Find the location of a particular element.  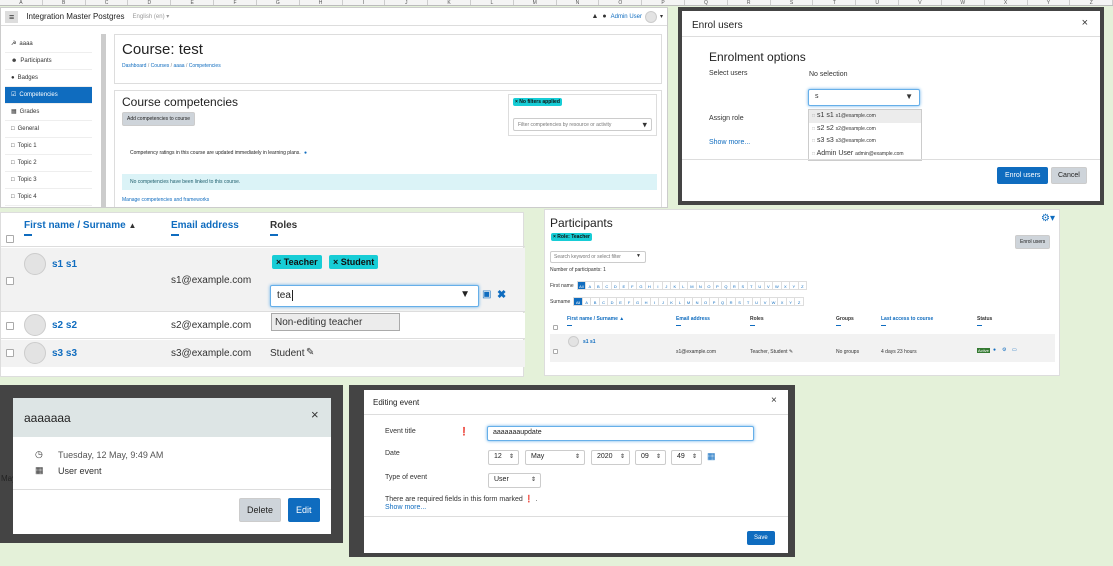

month-select: May ⇕ is located at coordinates (555, 457).